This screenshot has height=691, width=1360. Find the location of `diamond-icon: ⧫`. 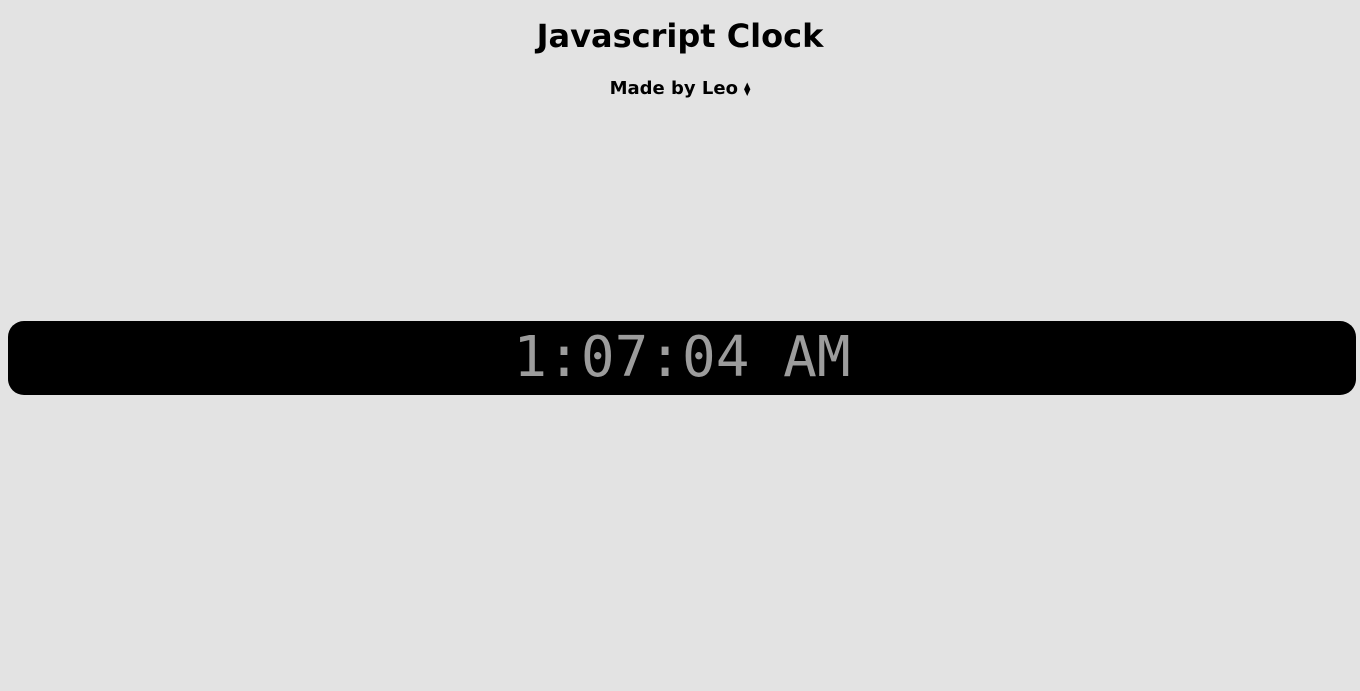

diamond-icon: ⧫ is located at coordinates (747, 89).